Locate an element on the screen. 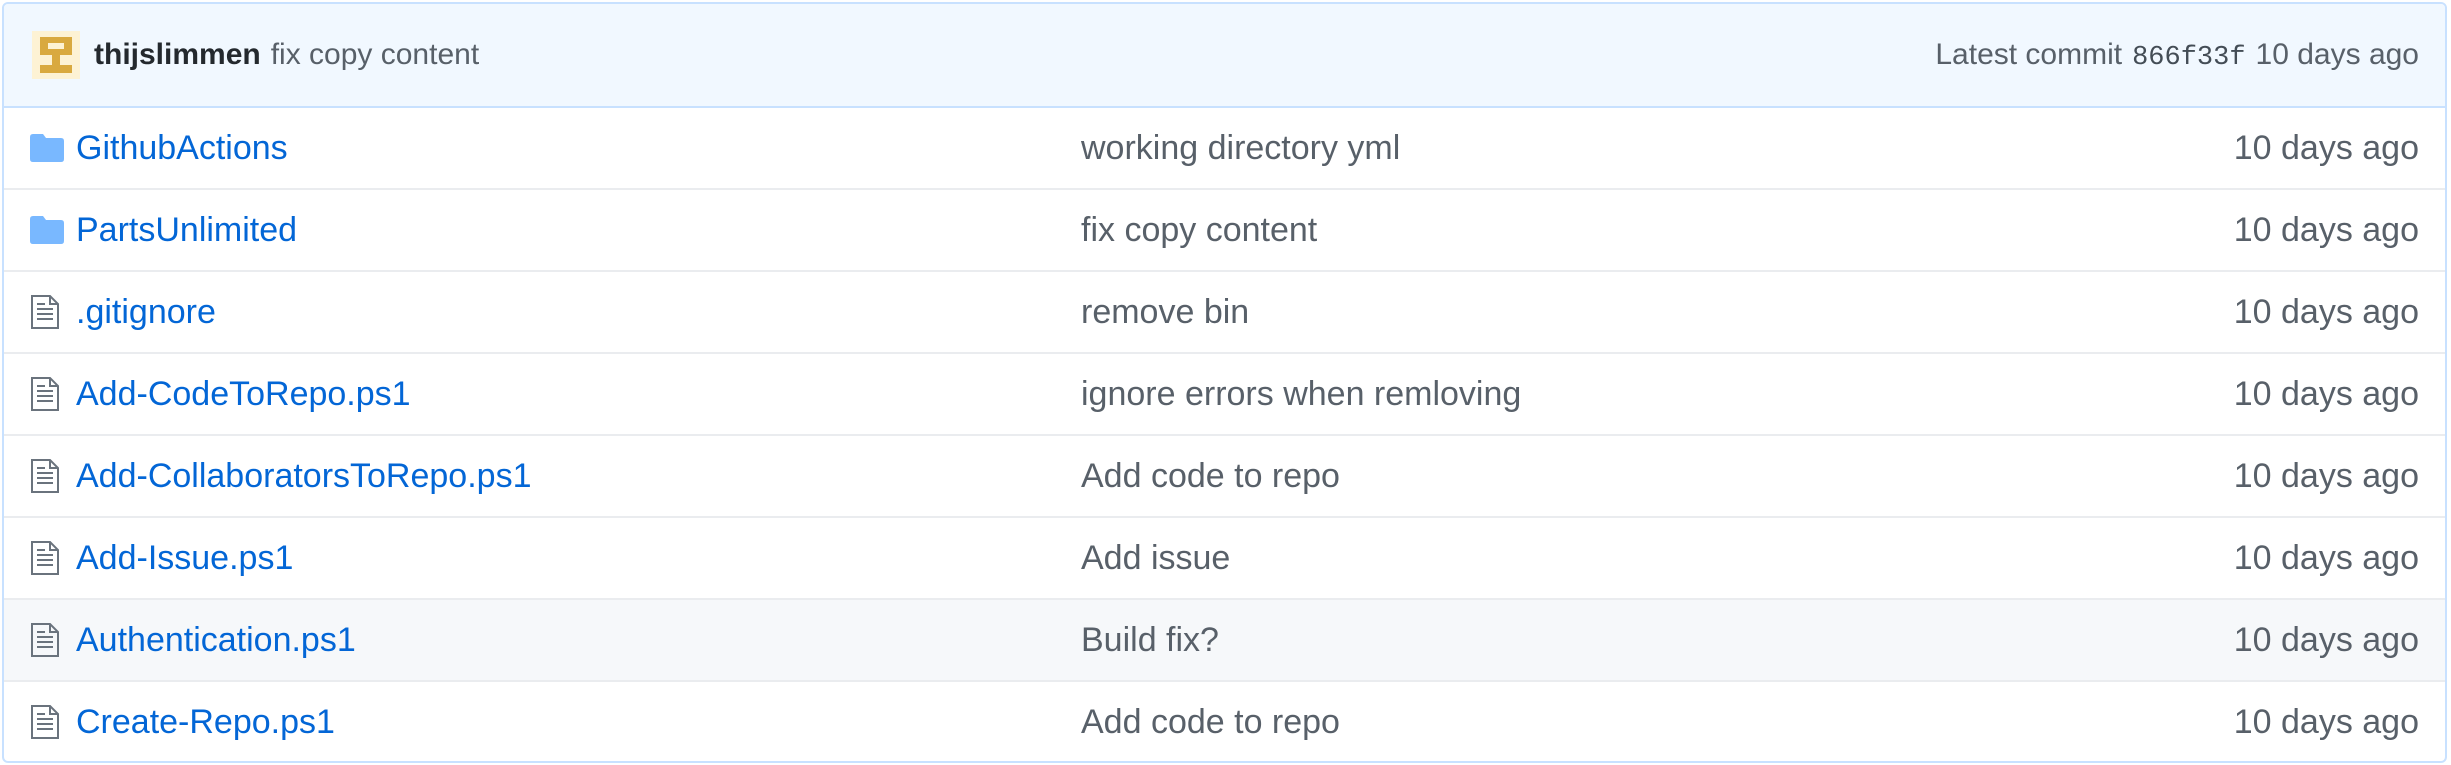  identicon-icon is located at coordinates (56, 55).